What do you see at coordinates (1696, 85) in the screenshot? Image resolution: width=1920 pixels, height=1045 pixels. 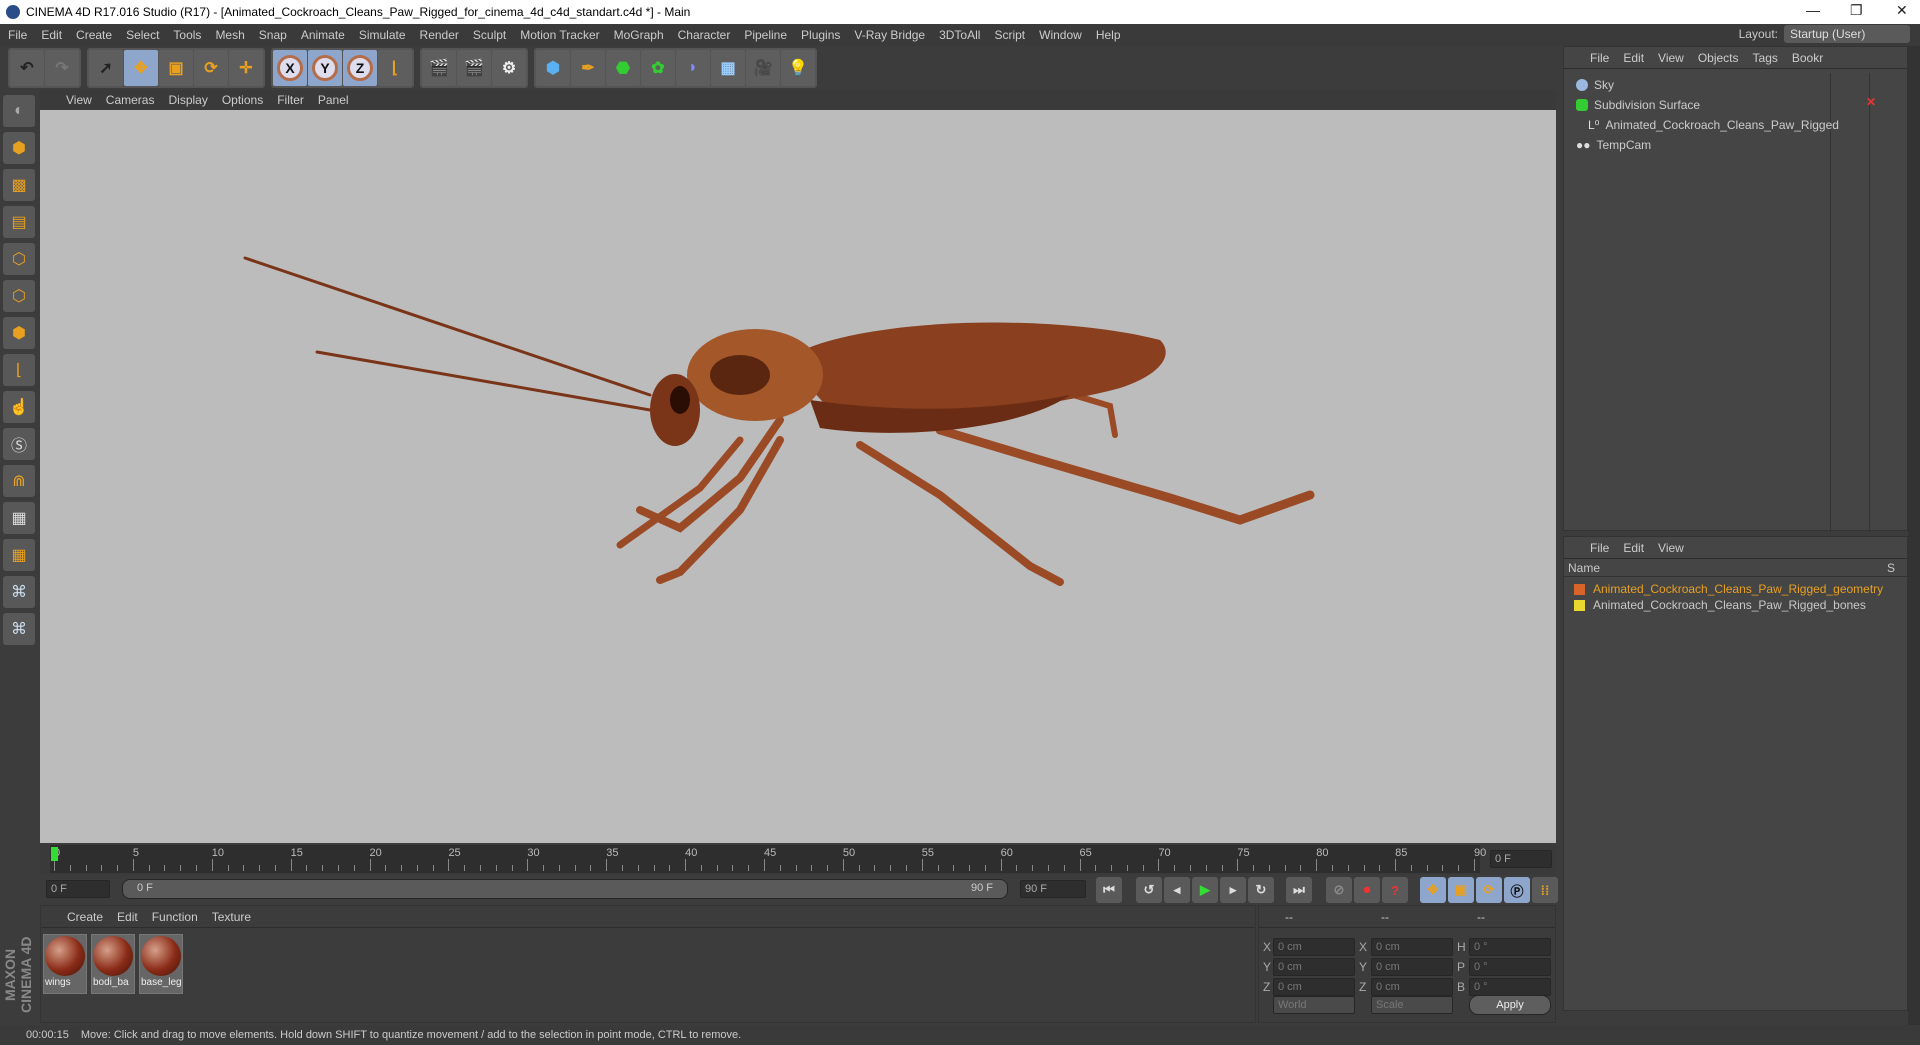 I see `object-sky: Sky` at bounding box center [1696, 85].